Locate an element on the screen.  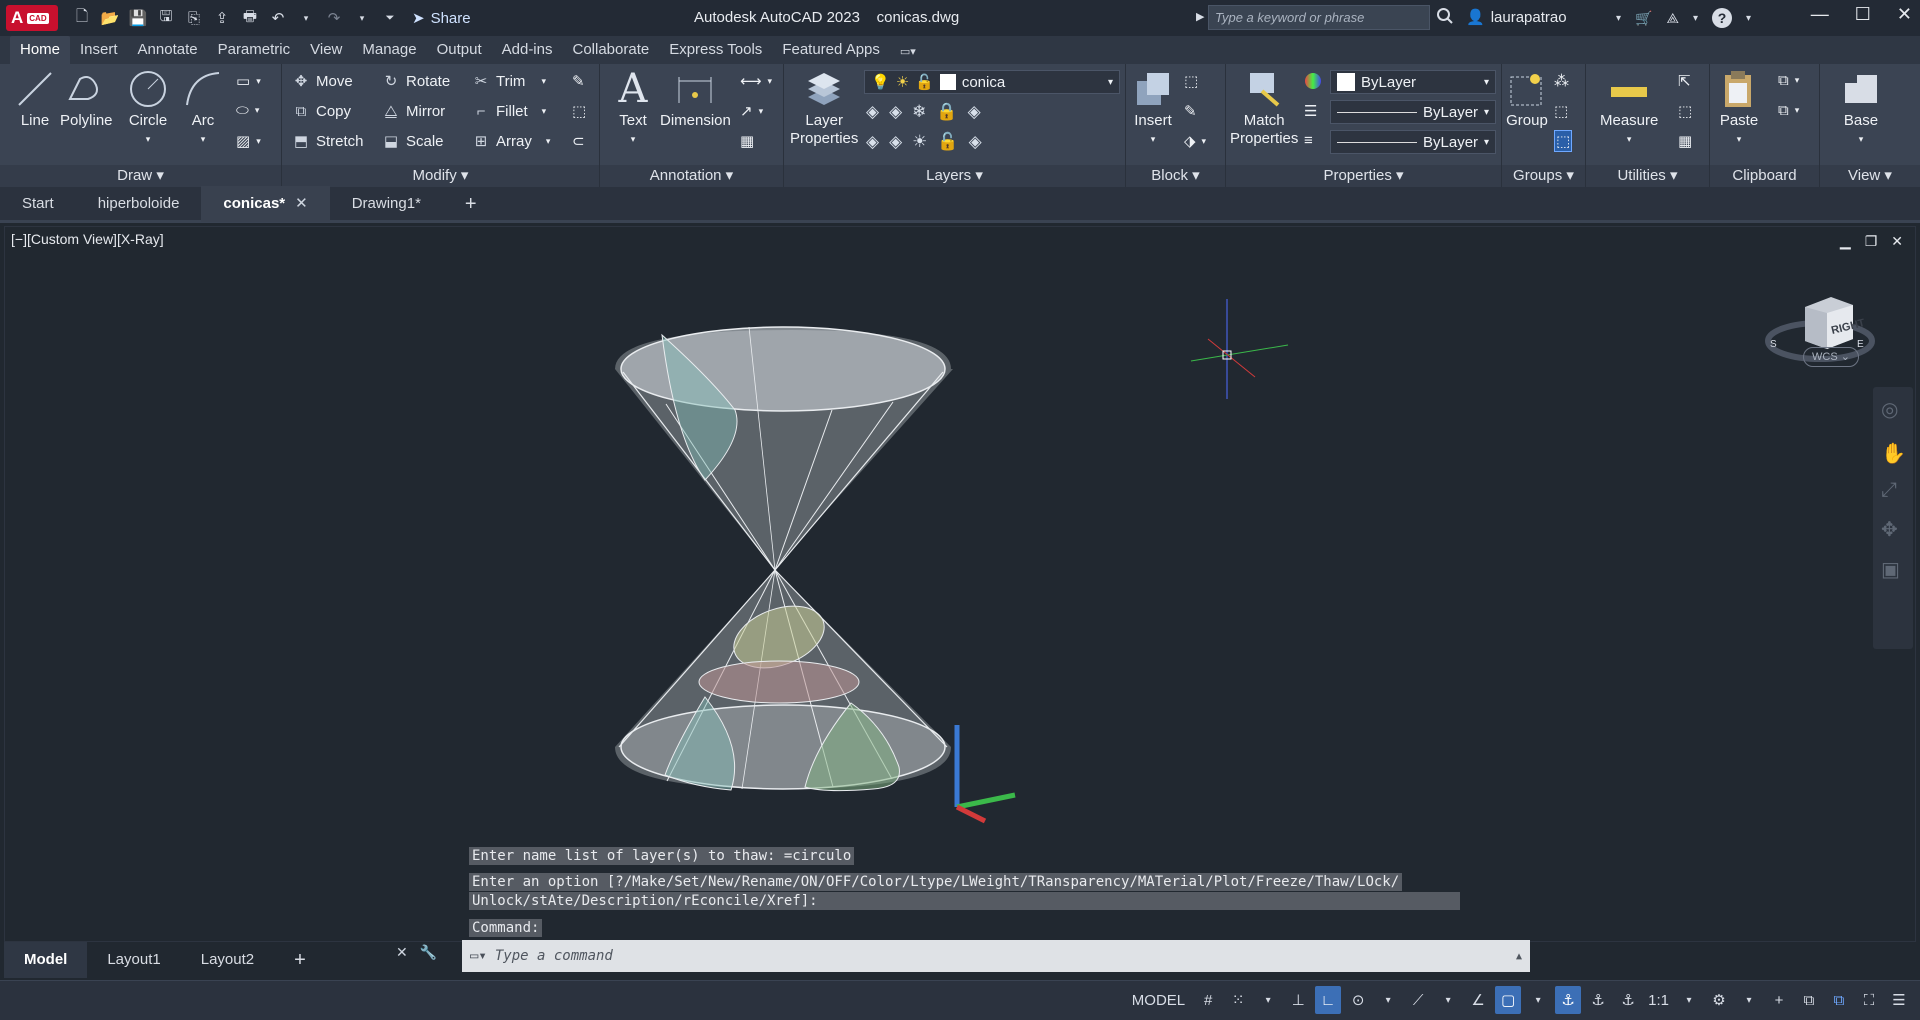
share-button: ➤ Share is located at coordinates (441, 18).